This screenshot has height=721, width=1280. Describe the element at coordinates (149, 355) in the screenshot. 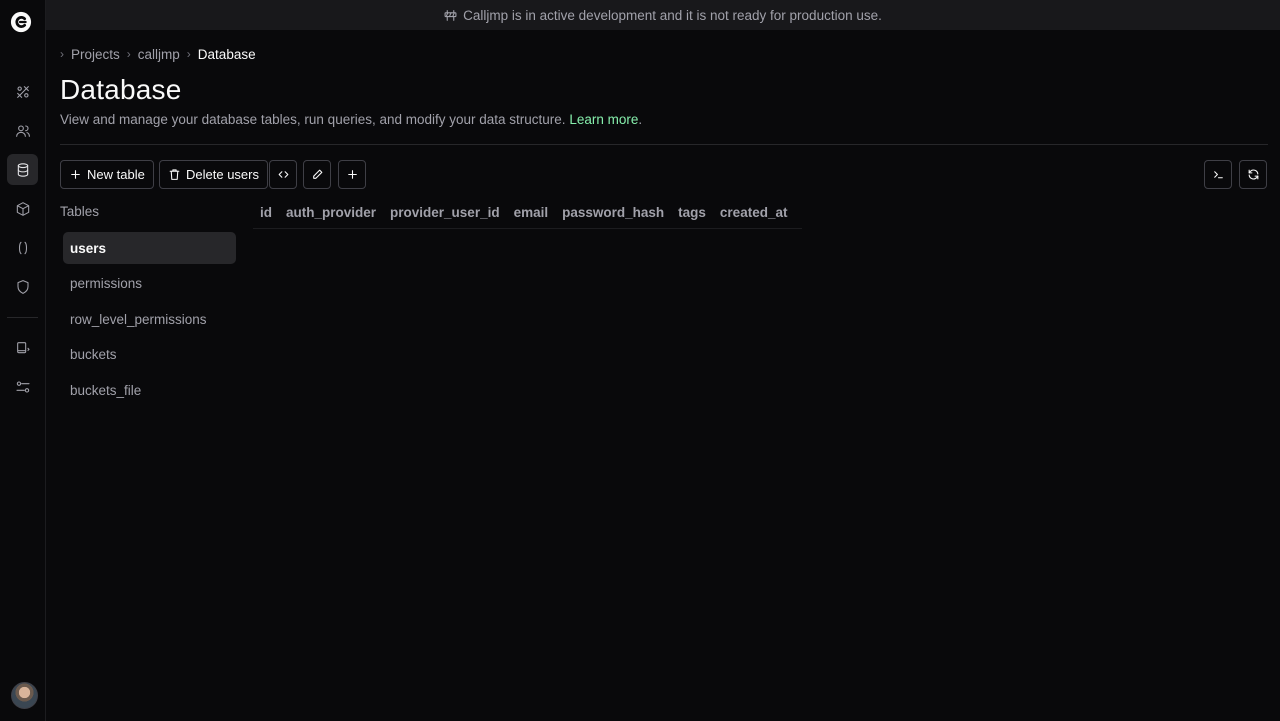

I see `table-item-buckets: buckets` at that location.